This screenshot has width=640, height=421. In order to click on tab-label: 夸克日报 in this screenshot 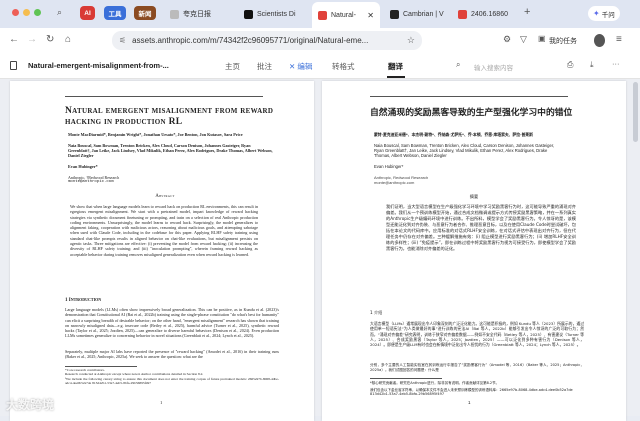, I will do `click(197, 14)`.